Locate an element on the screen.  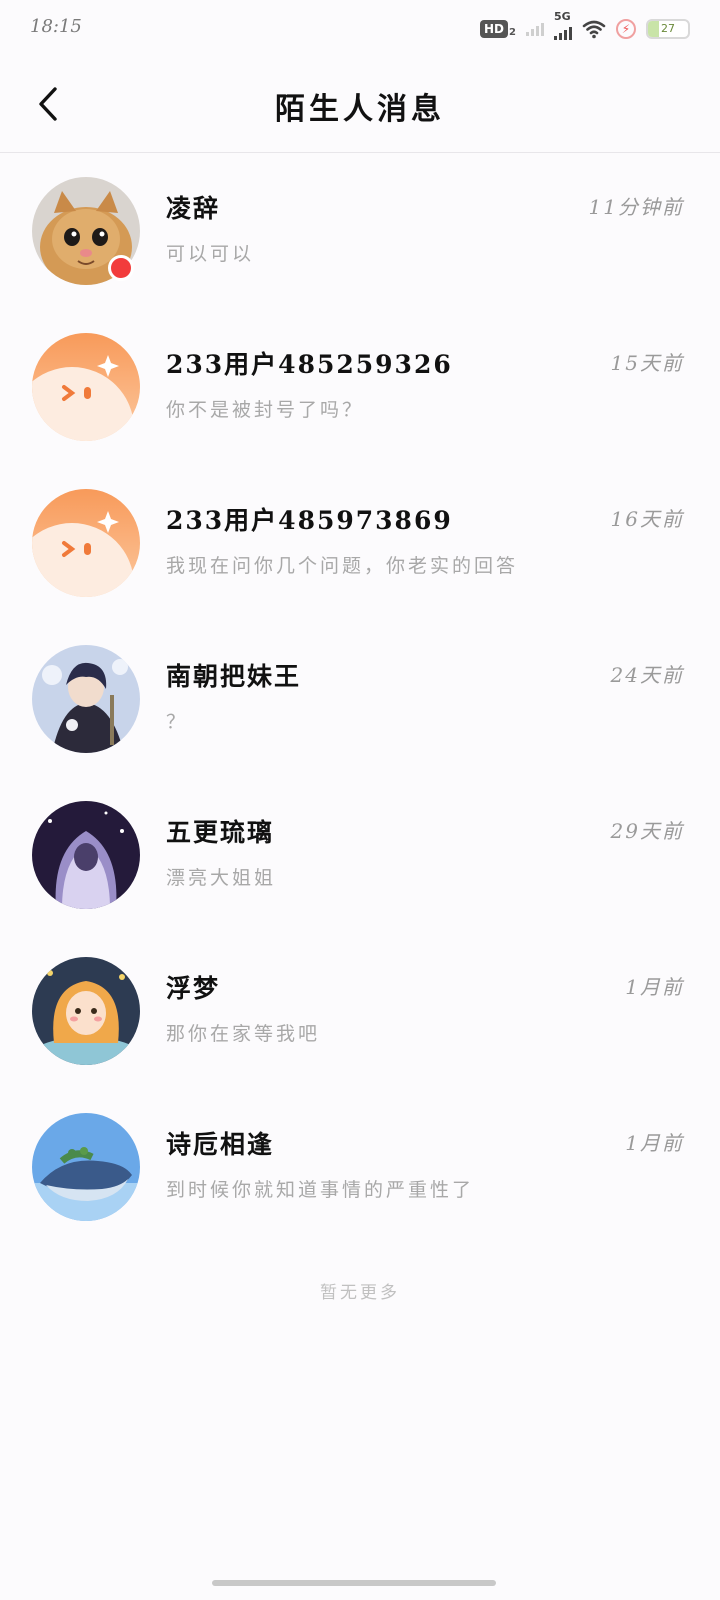
message-preview: 你不是被封号了吗？ is located at coordinates (265, 410).